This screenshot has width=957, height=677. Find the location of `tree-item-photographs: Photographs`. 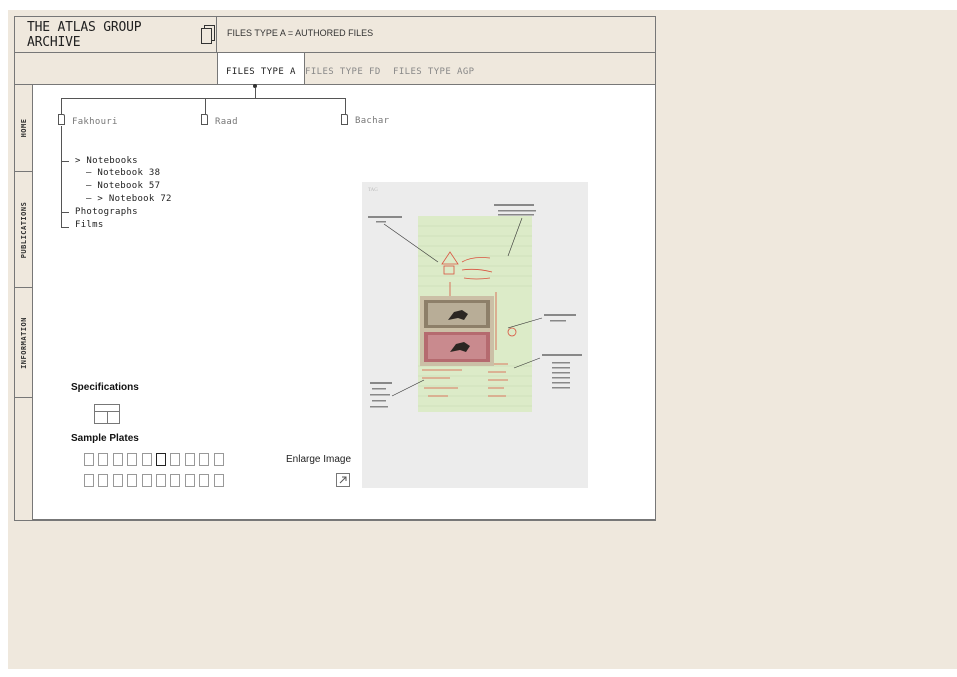

tree-item-photographs: Photographs is located at coordinates (106, 212).